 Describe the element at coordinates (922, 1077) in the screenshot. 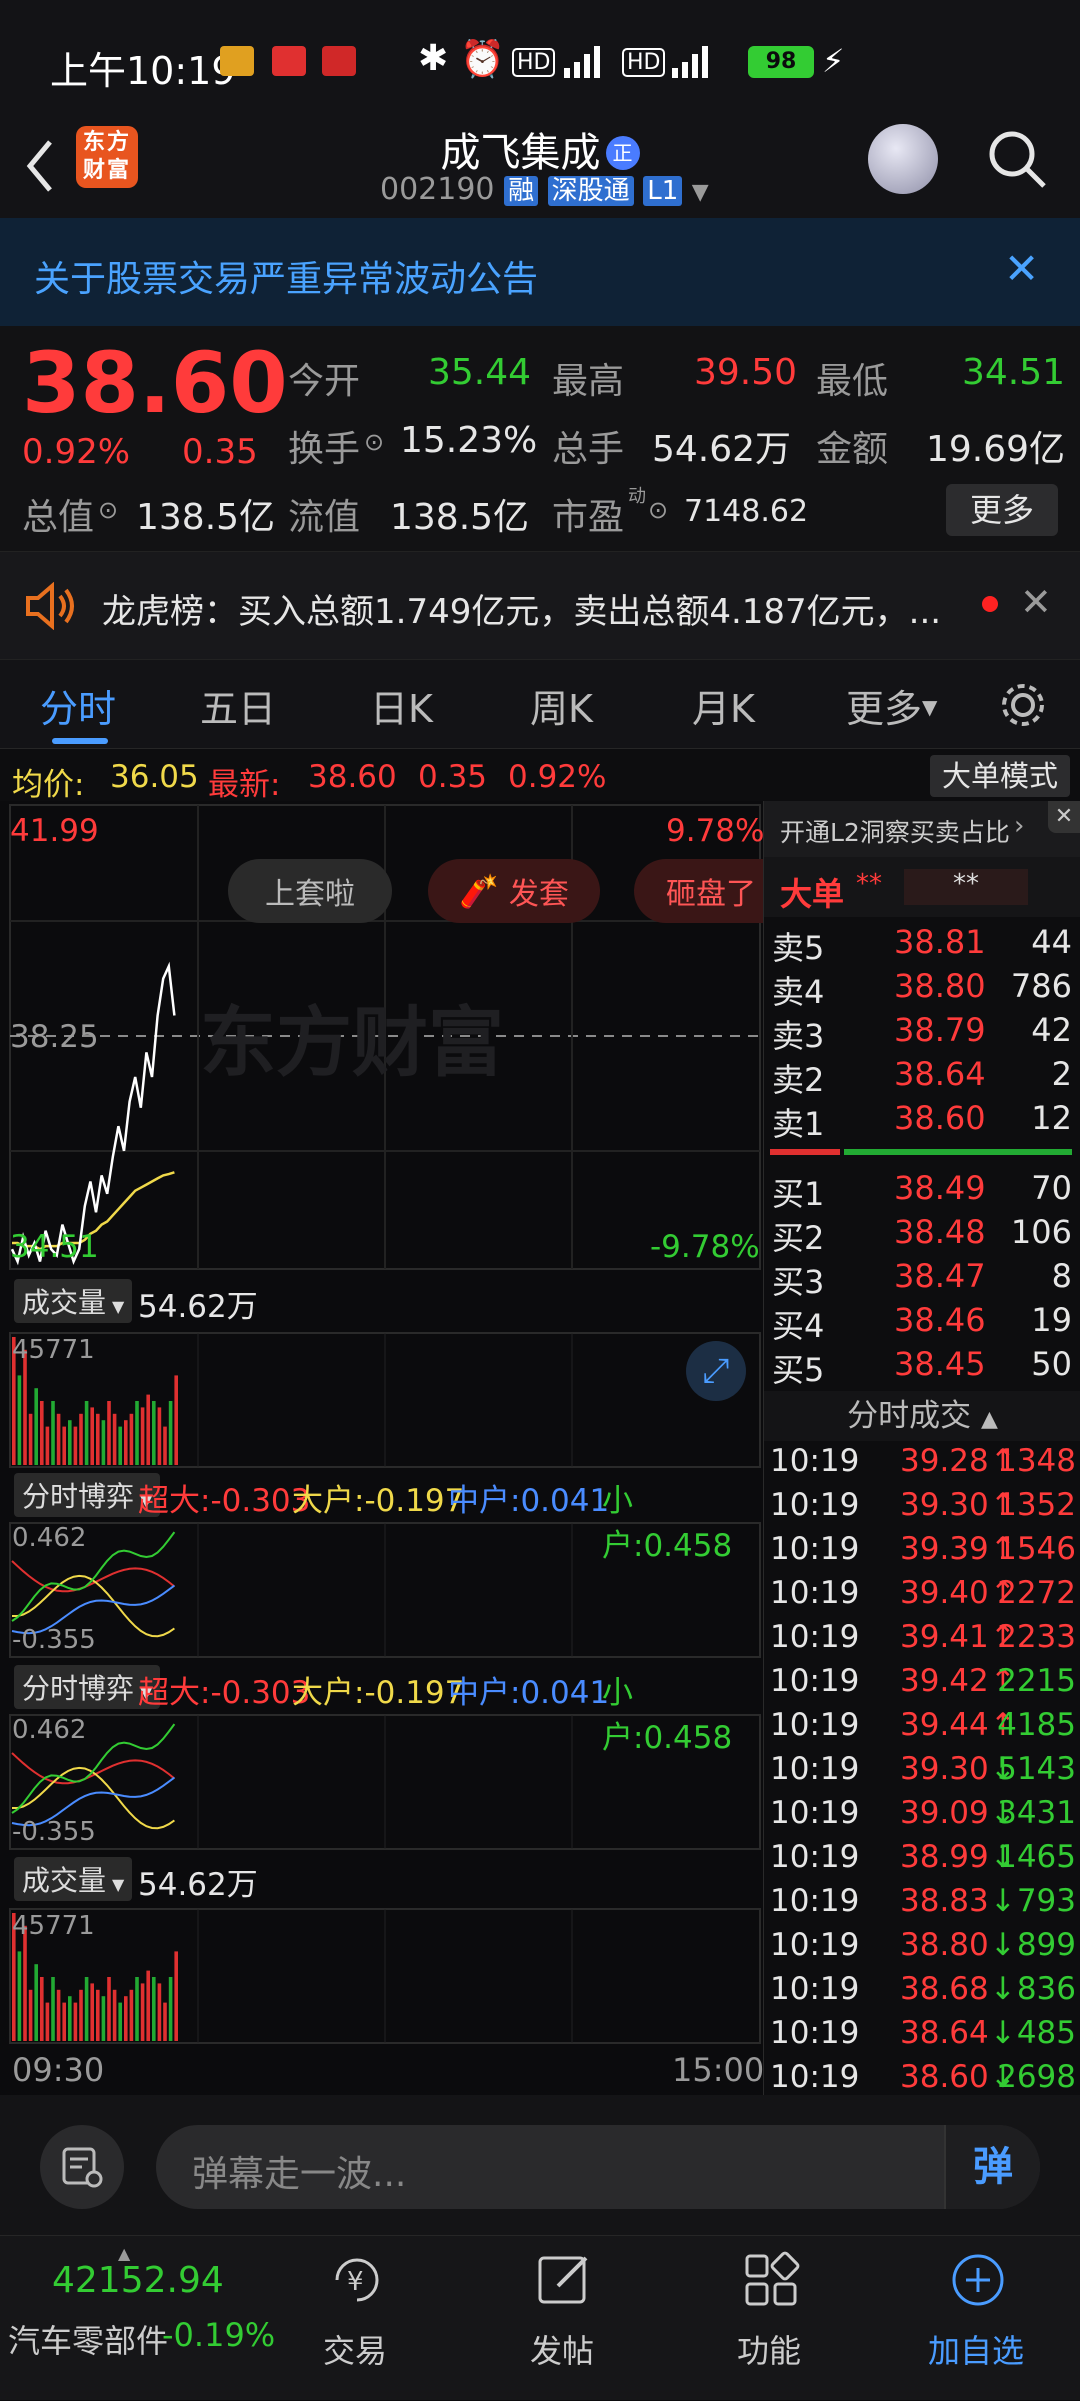

I see `ask-row-2: 卖2 38.64 2` at that location.